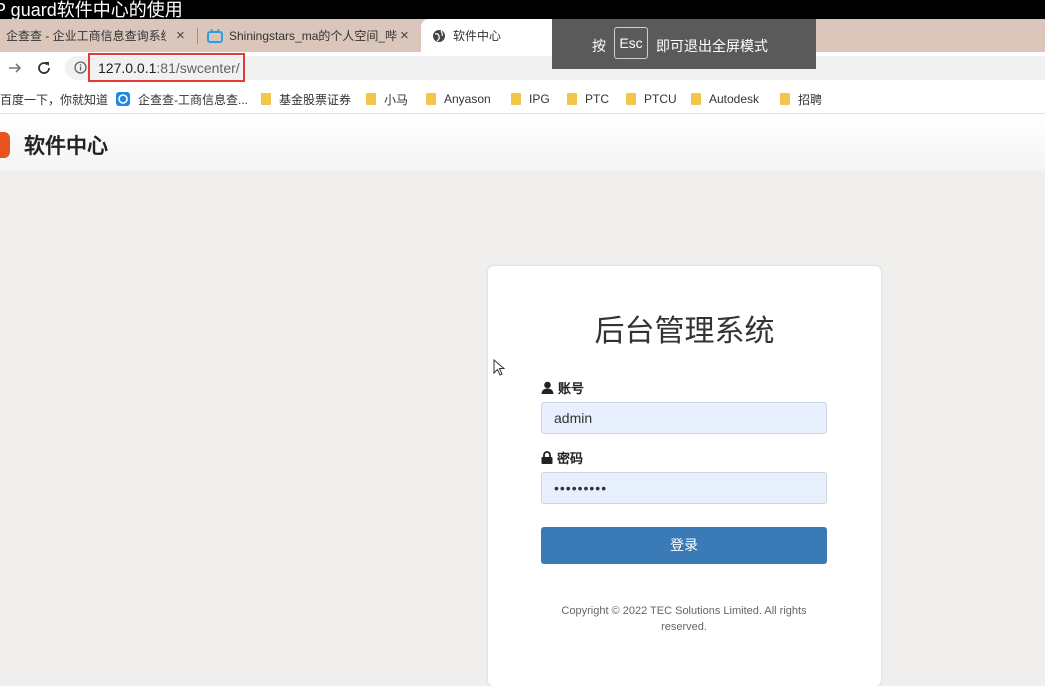 The image size is (1045, 686). I want to click on account-label-text: 账号, so click(571, 388).